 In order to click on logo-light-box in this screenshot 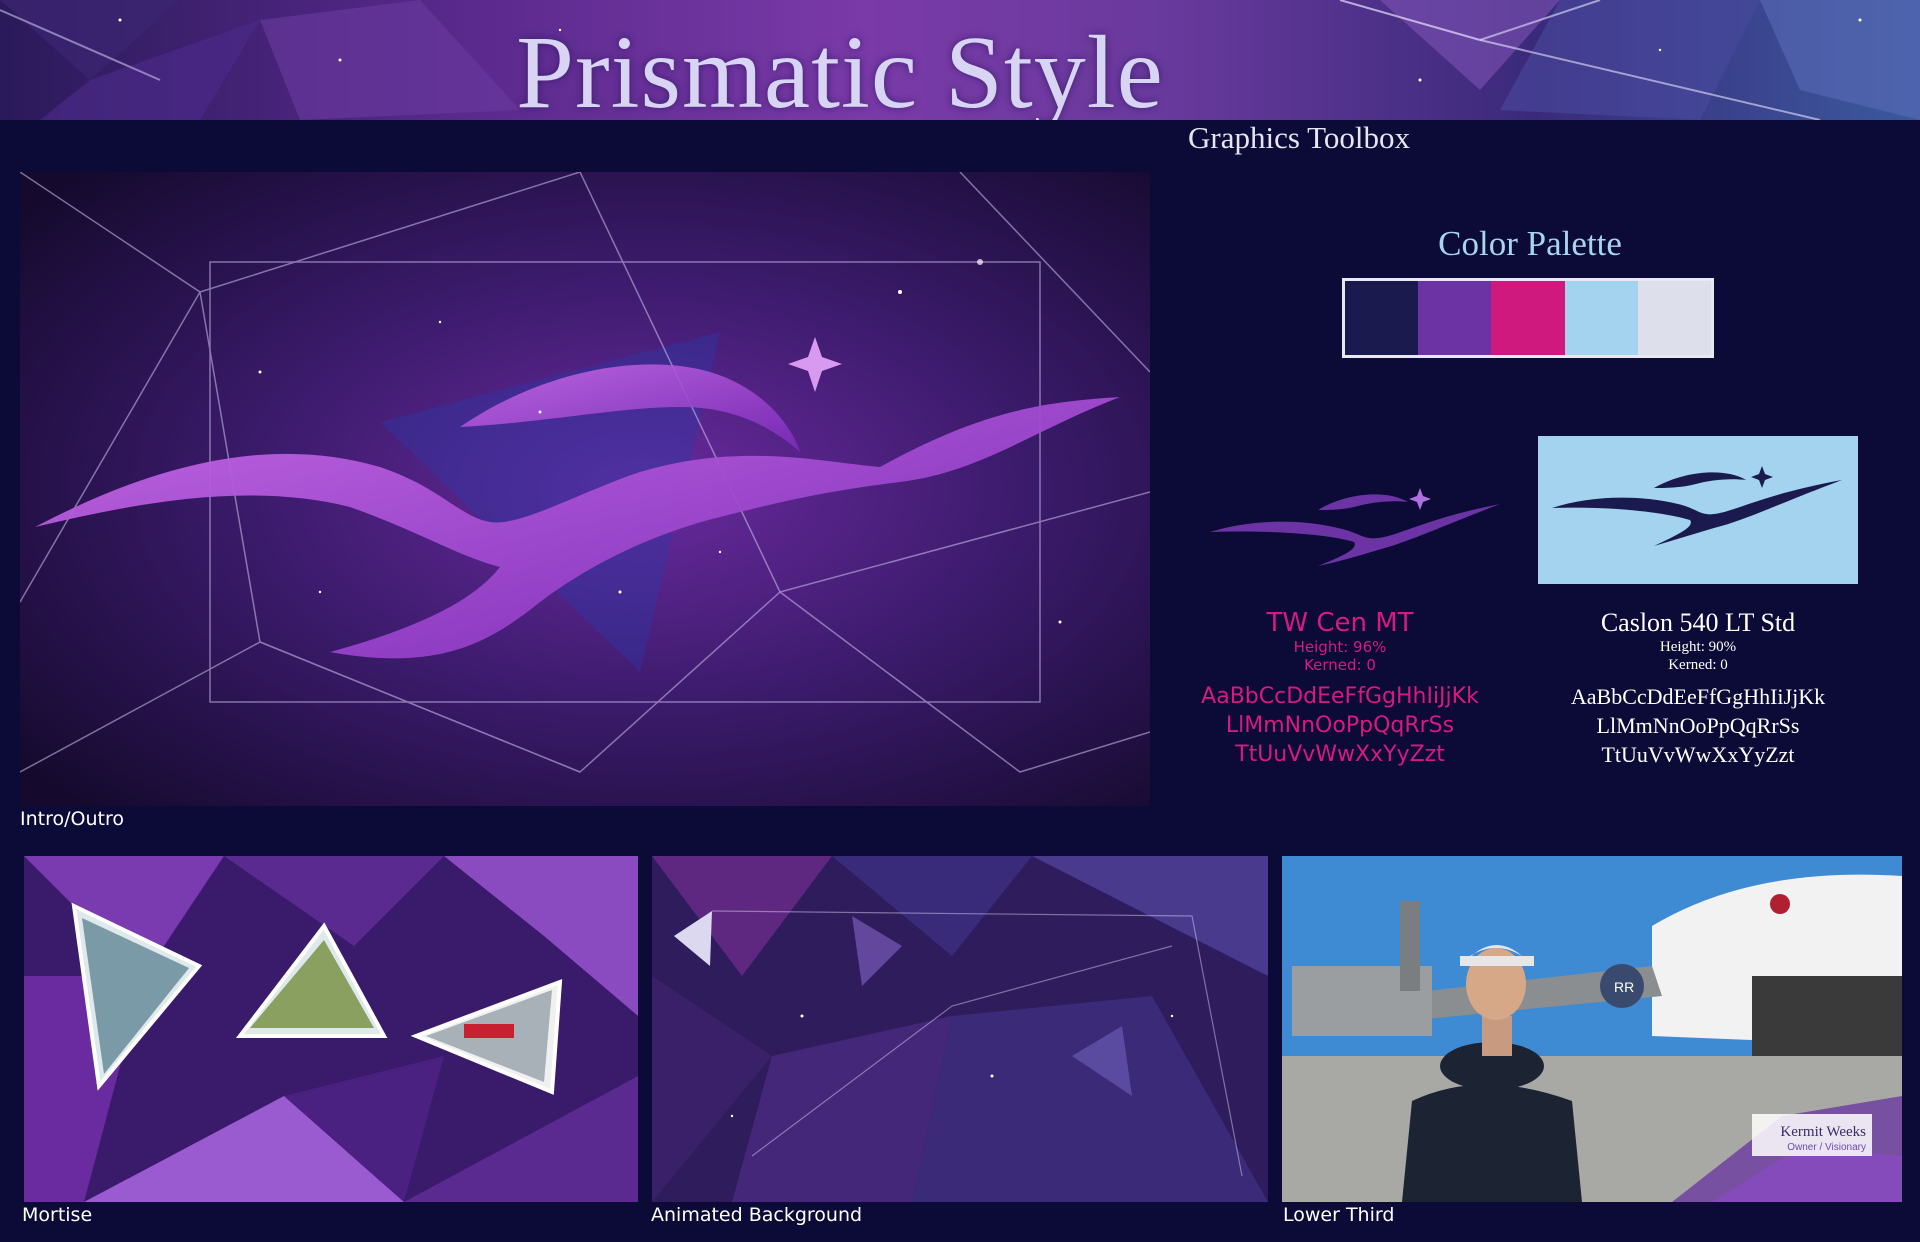, I will do `click(1698, 510)`.